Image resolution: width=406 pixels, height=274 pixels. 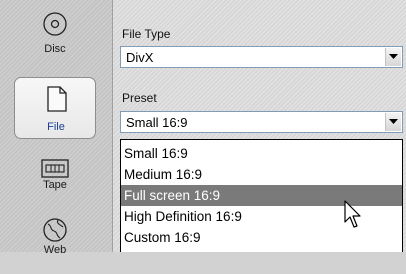 What do you see at coordinates (261, 237) in the screenshot?
I see `preset-option-custom: Custom 16:9` at bounding box center [261, 237].